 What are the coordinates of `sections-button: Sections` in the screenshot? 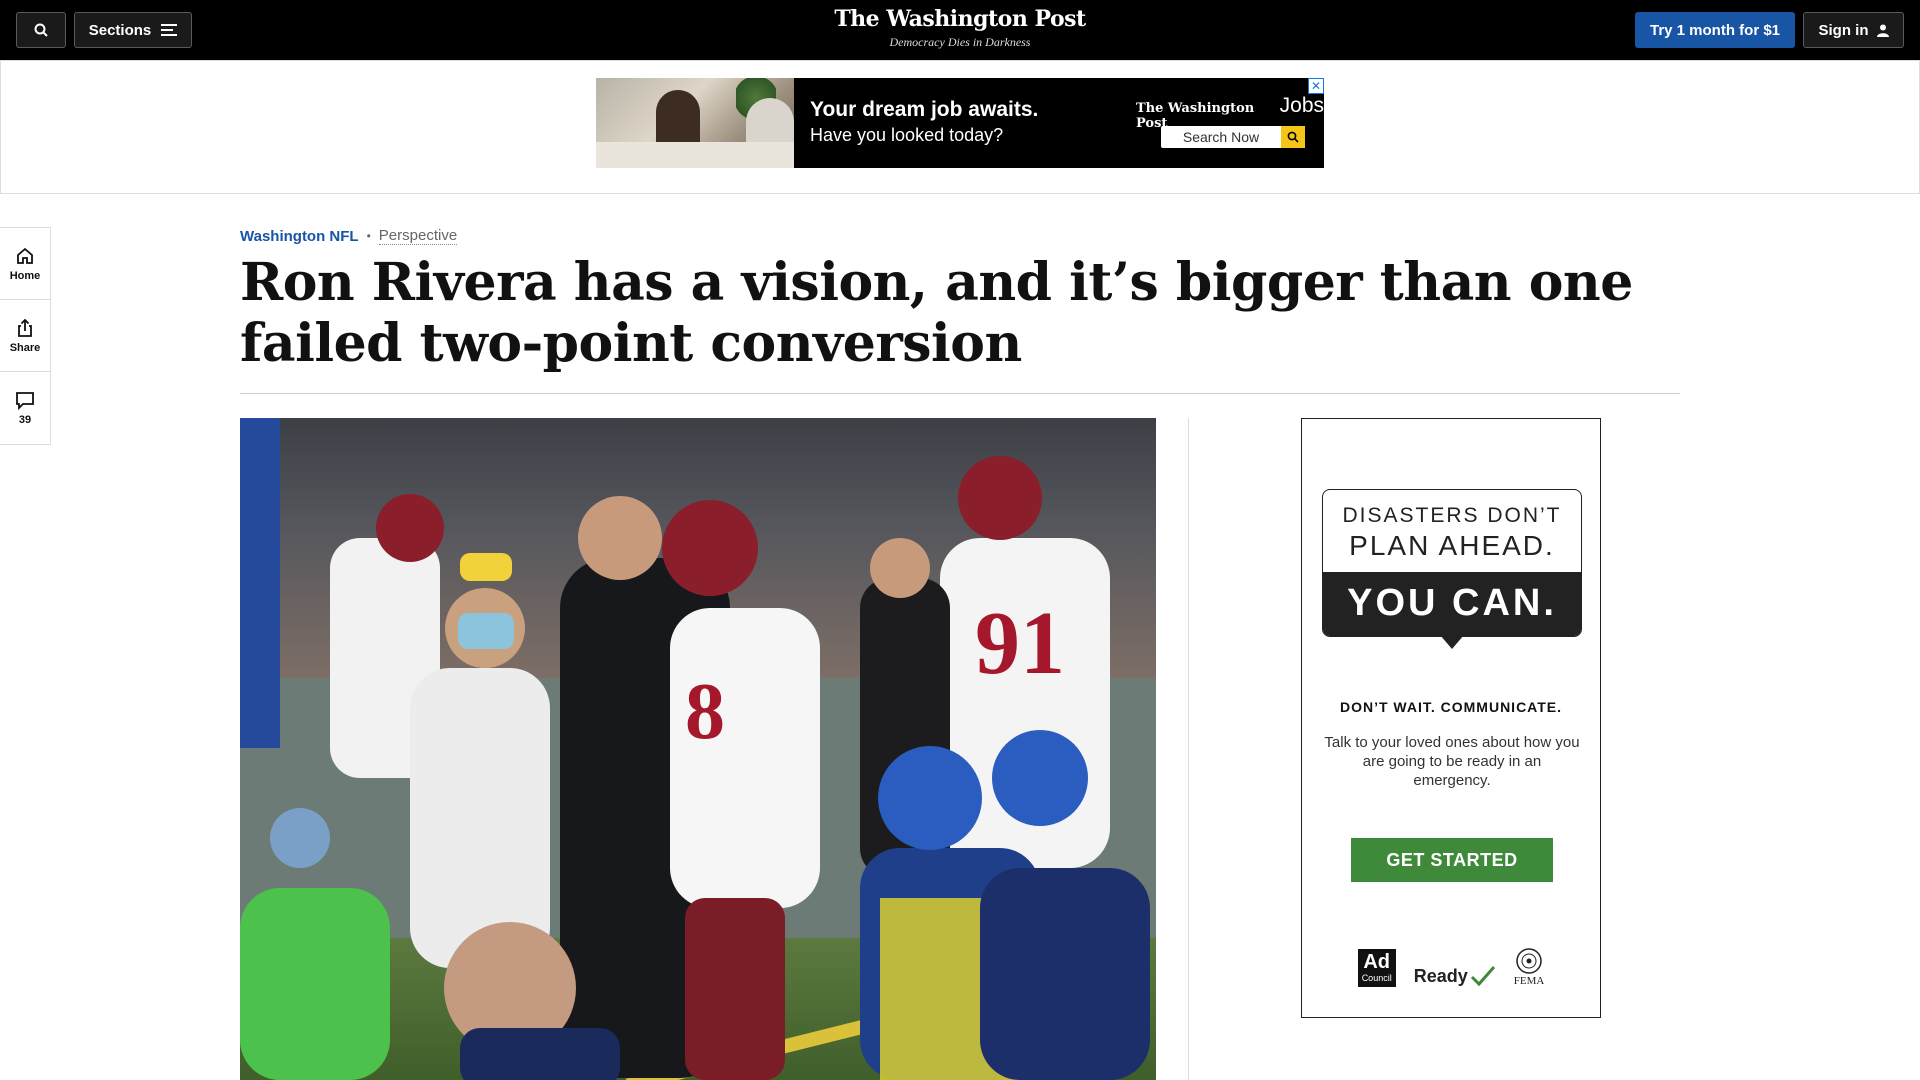 It's located at (133, 30).